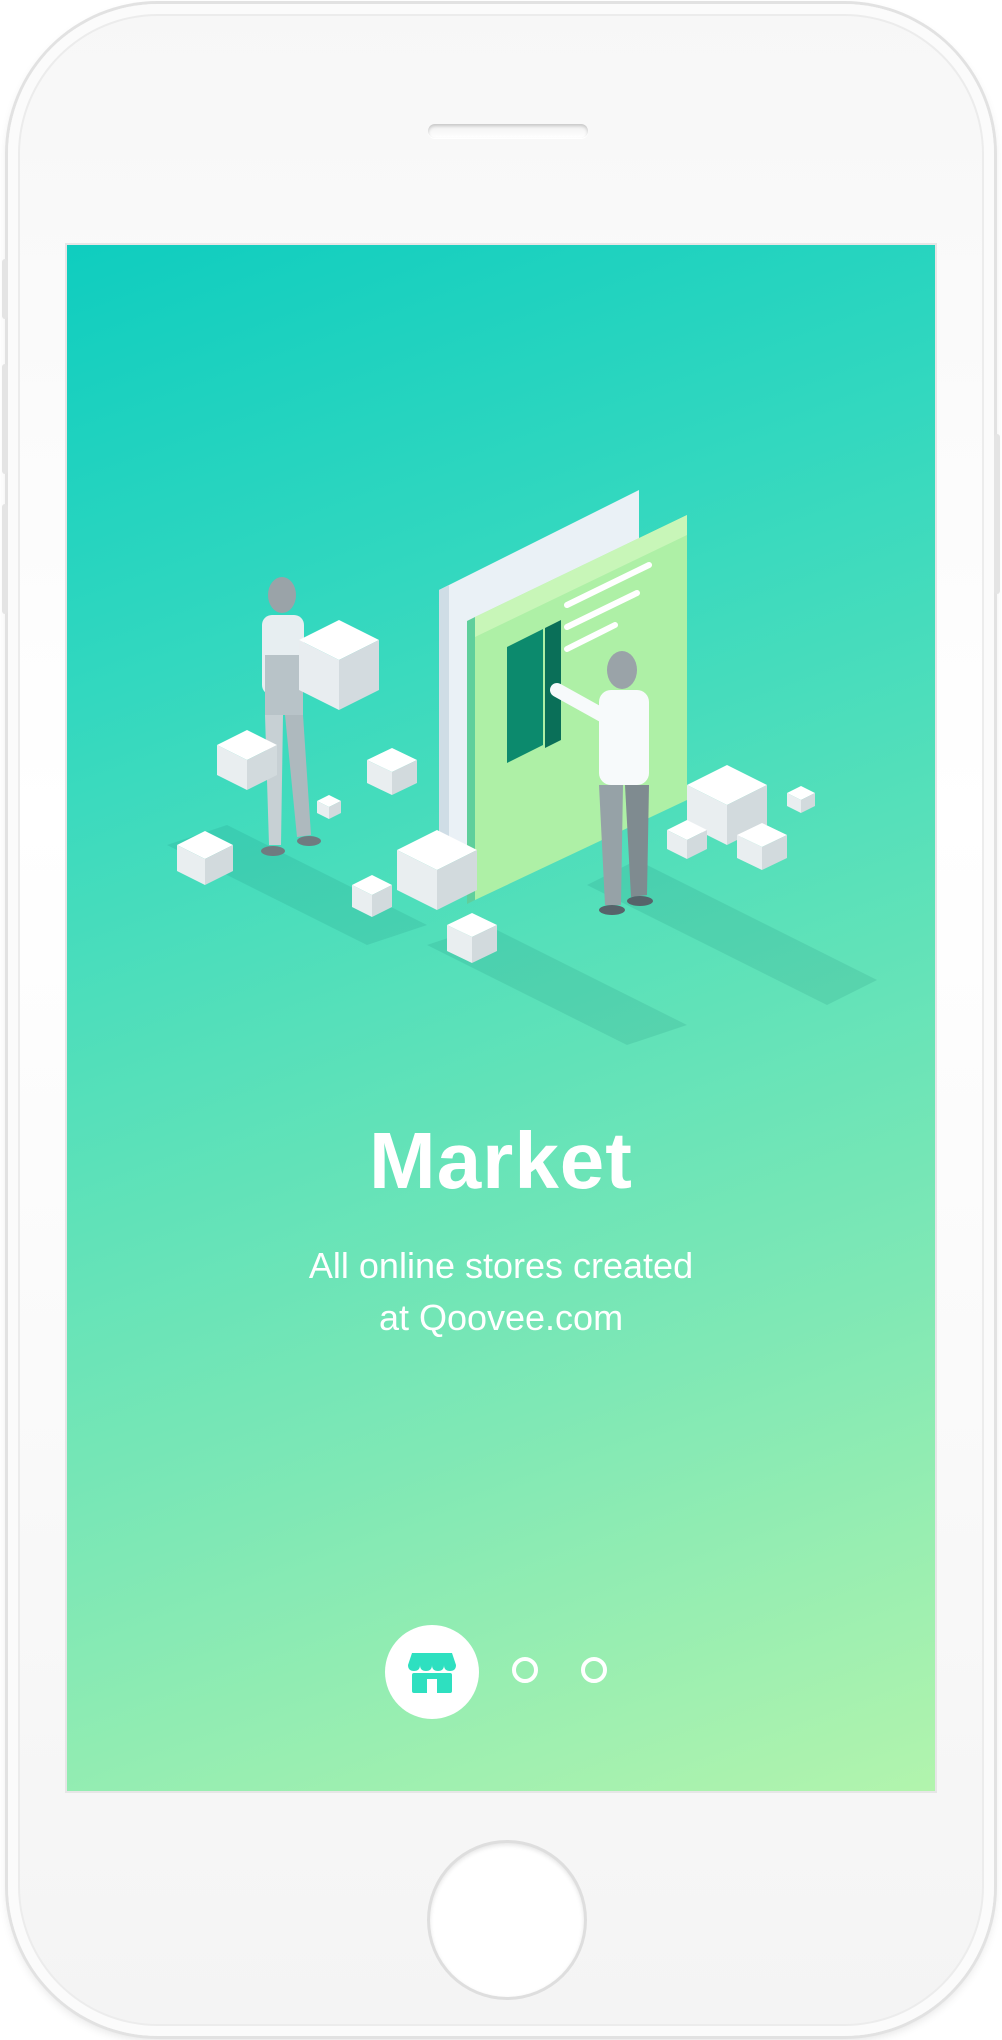 Image resolution: width=1002 pixels, height=2040 pixels. I want to click on power-button, so click(997, 514).